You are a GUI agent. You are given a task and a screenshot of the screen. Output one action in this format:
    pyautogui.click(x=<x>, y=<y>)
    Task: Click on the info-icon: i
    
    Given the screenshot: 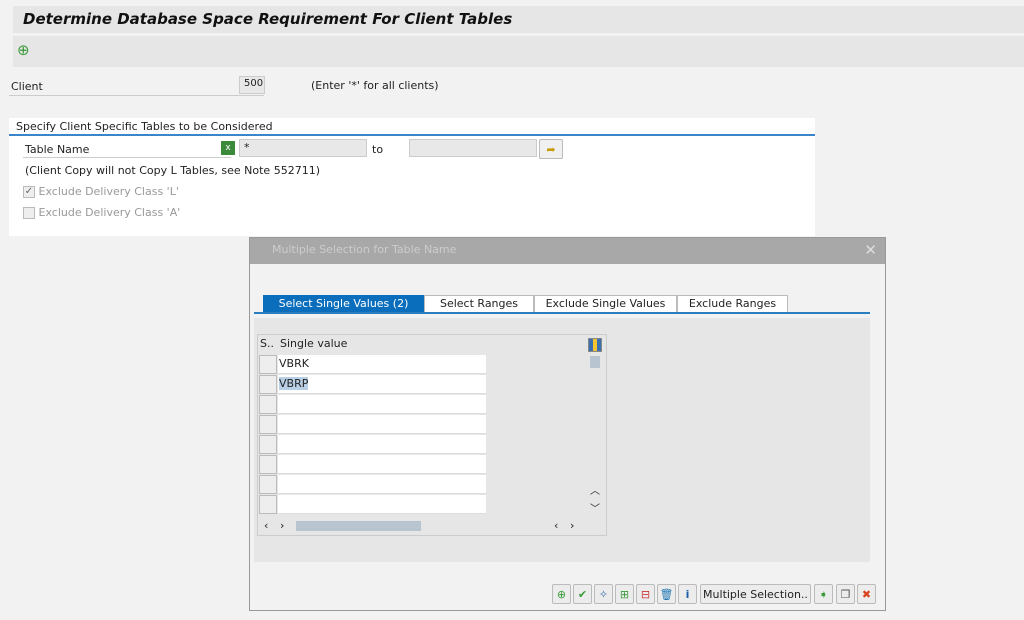 What is the action you would take?
    pyautogui.click(x=687, y=594)
    